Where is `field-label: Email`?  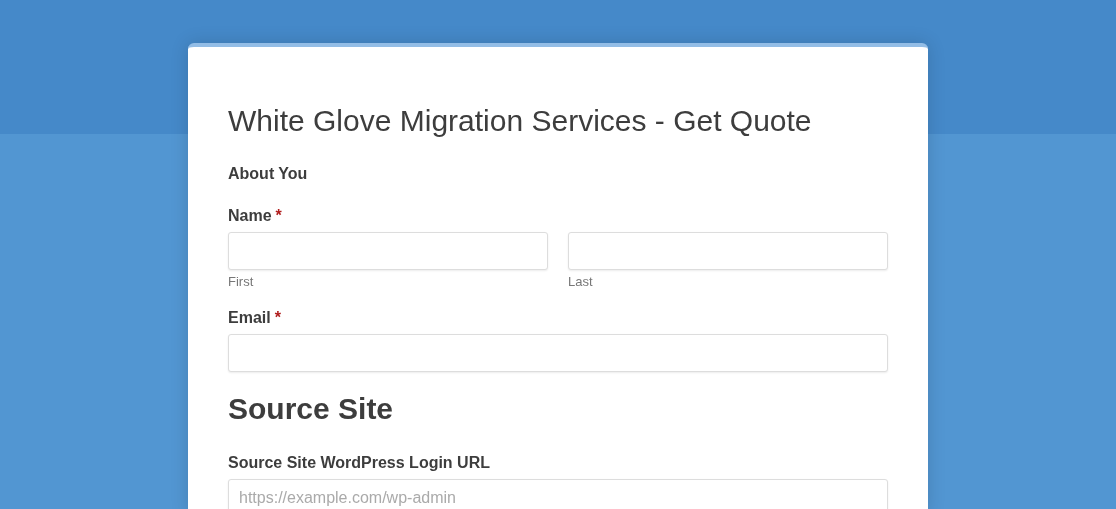 field-label: Email is located at coordinates (249, 318).